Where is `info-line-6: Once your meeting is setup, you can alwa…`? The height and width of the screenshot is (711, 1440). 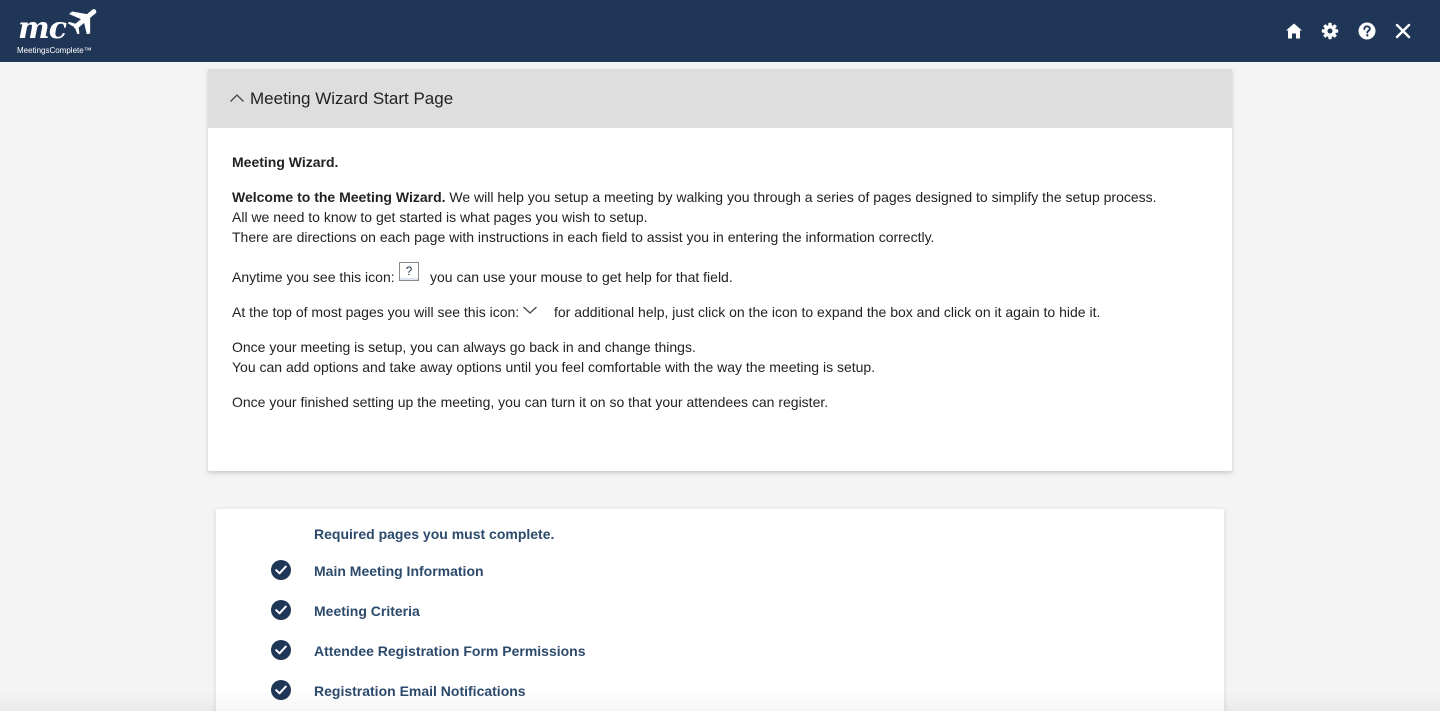
info-line-6: Once your meeting is setup, you can alwa… is located at coordinates (464, 347).